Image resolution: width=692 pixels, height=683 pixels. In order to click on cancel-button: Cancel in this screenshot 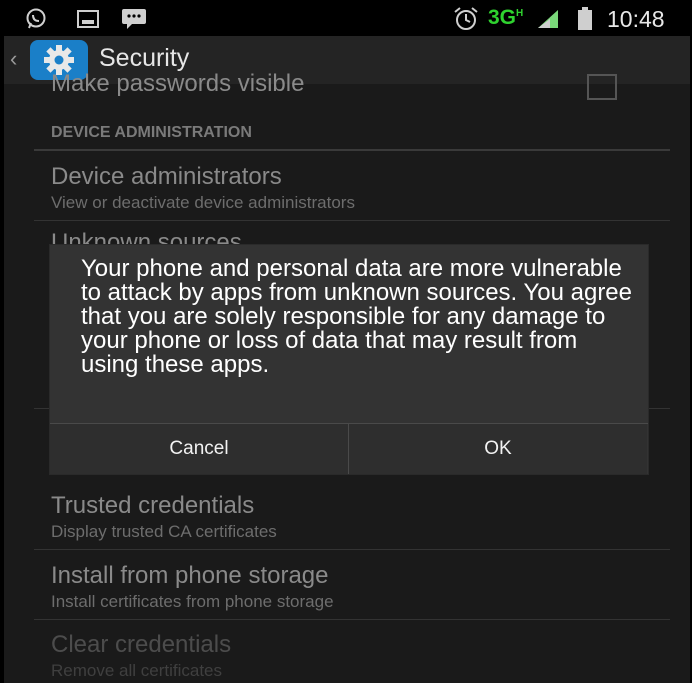, I will do `click(199, 449)`.